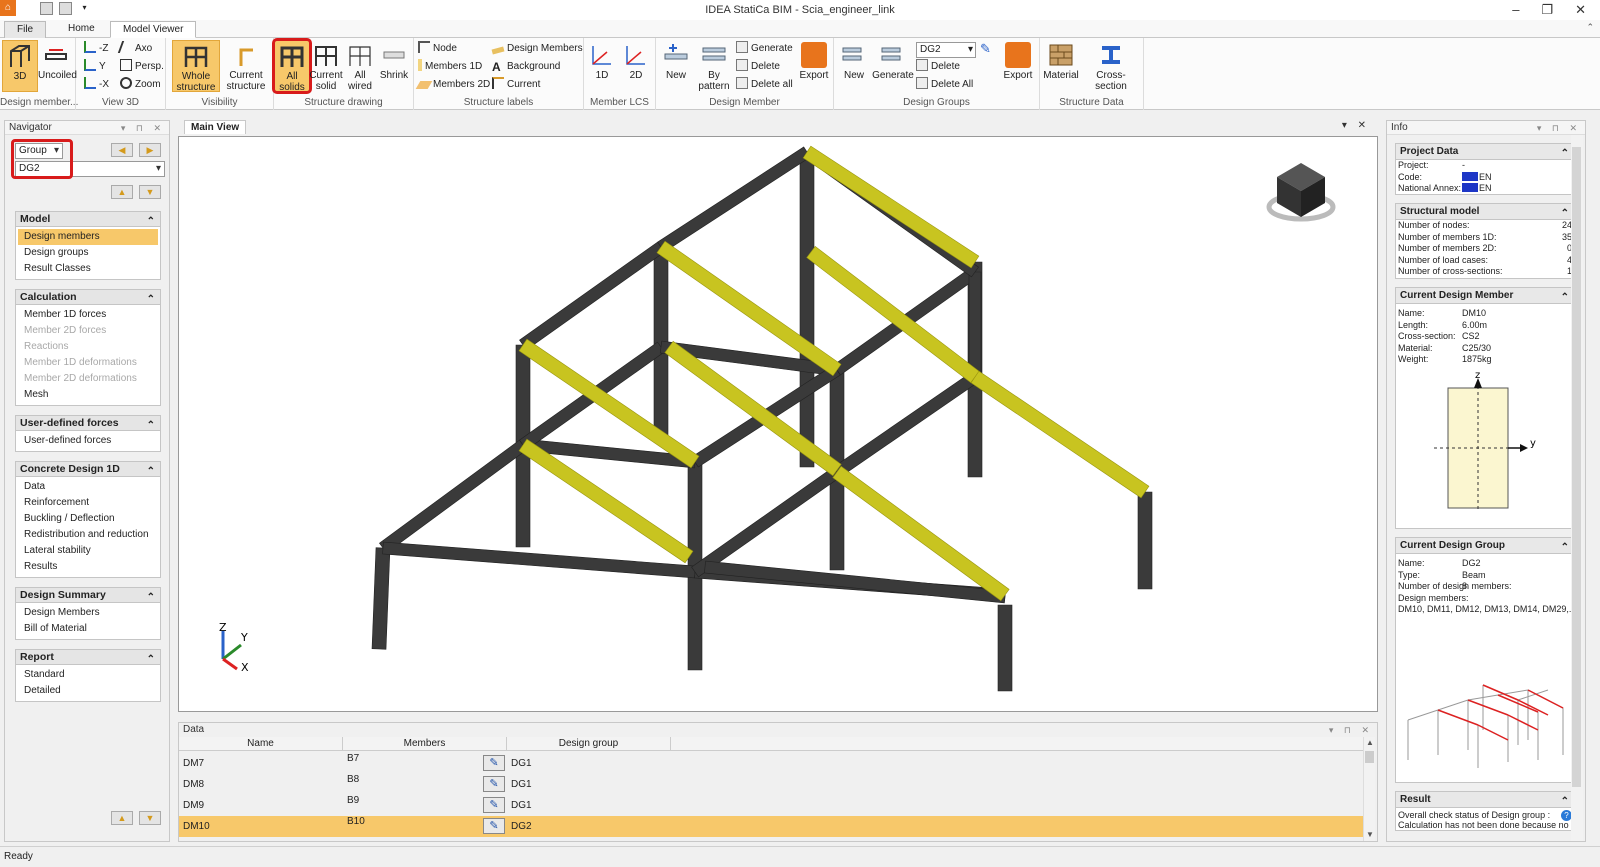 The image size is (1600, 867). I want to click on shrink-button: Shrink, so click(394, 66).